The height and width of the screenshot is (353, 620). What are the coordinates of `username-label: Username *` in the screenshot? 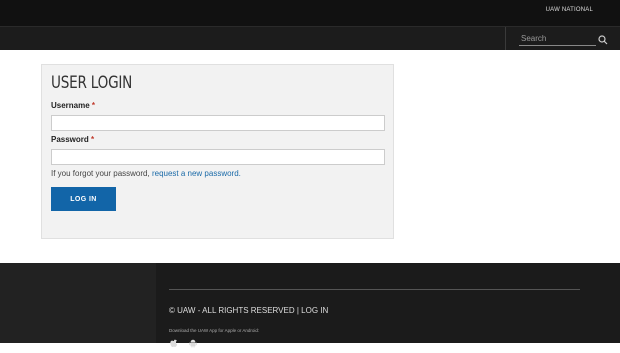 It's located at (73, 105).